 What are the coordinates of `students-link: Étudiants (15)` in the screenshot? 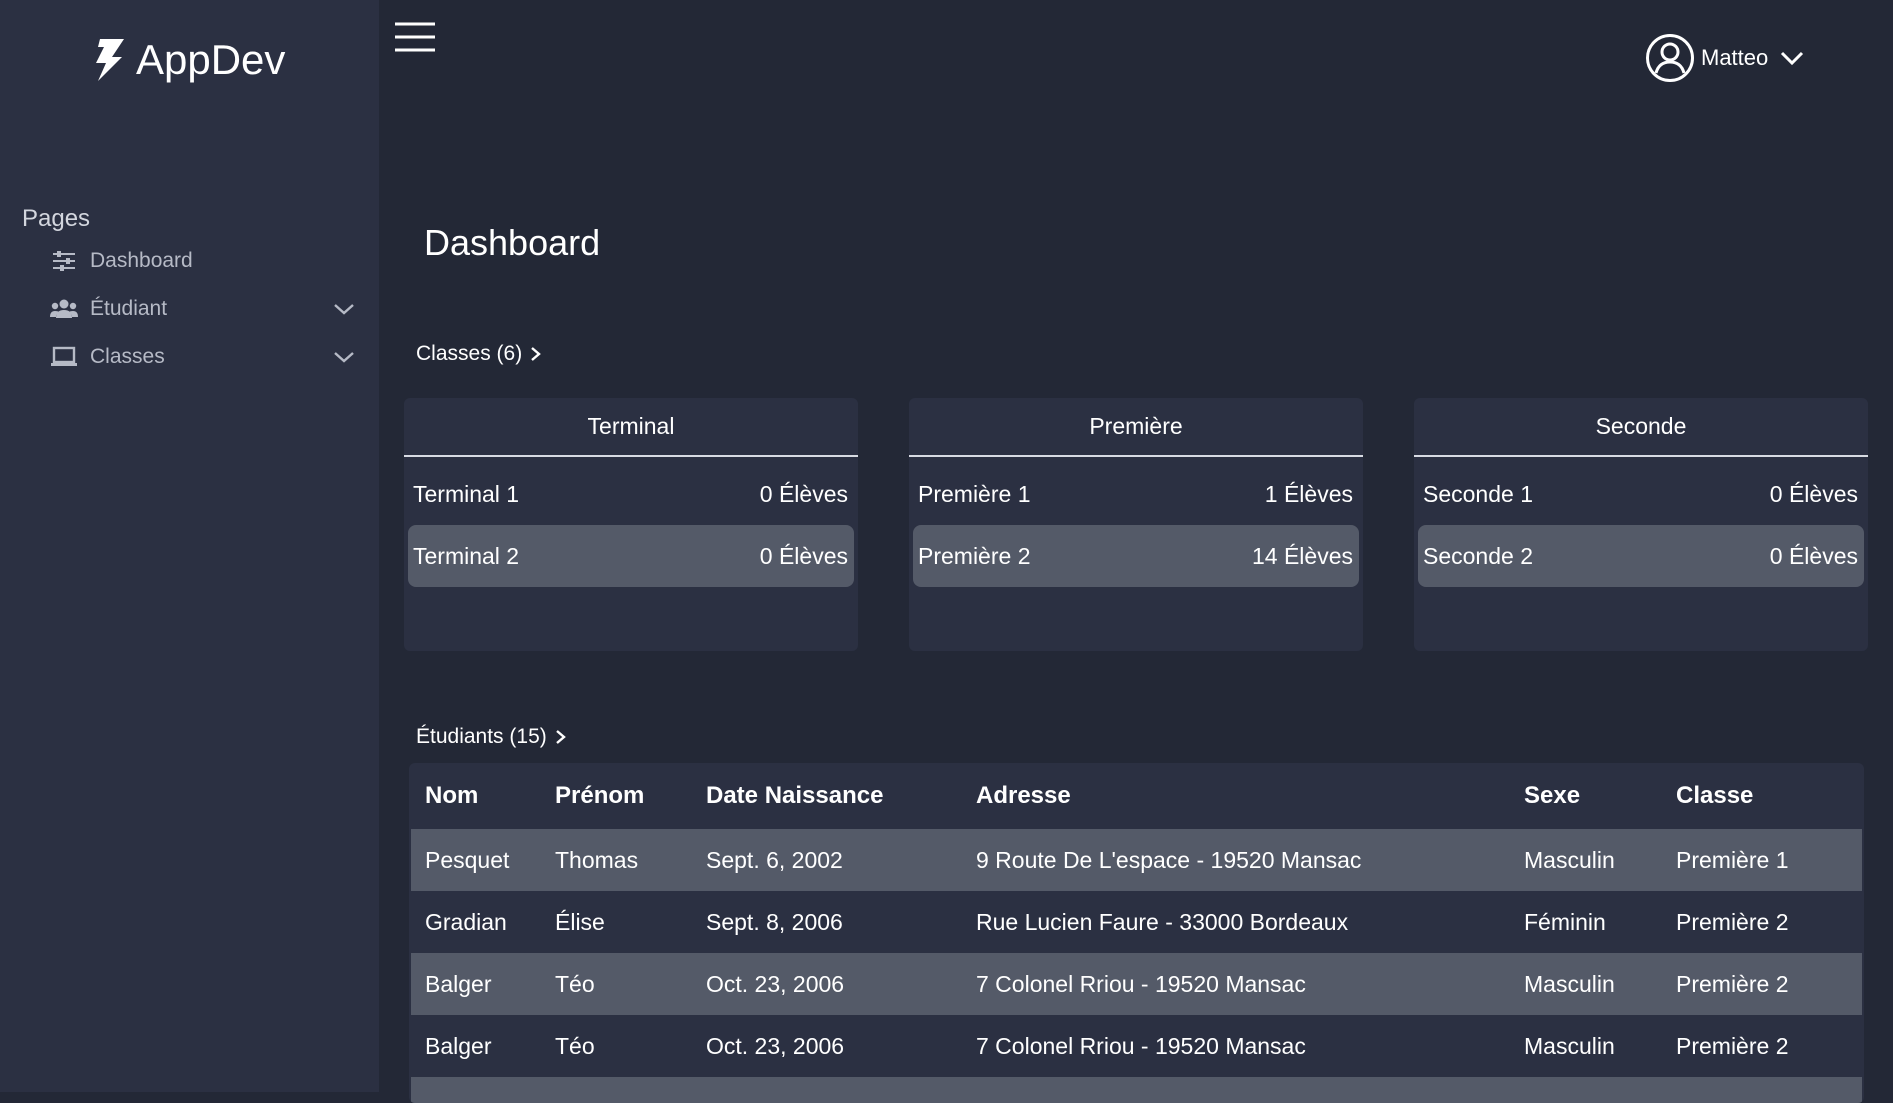 It's located at (492, 737).